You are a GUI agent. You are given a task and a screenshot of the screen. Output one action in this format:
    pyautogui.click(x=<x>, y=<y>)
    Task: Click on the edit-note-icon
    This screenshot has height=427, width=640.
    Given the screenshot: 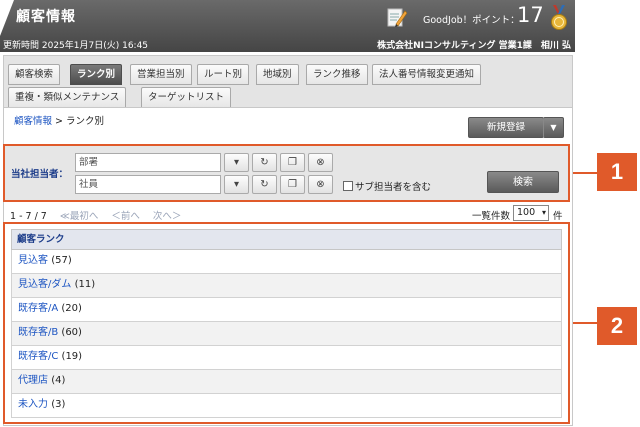 What is the action you would take?
    pyautogui.click(x=397, y=17)
    